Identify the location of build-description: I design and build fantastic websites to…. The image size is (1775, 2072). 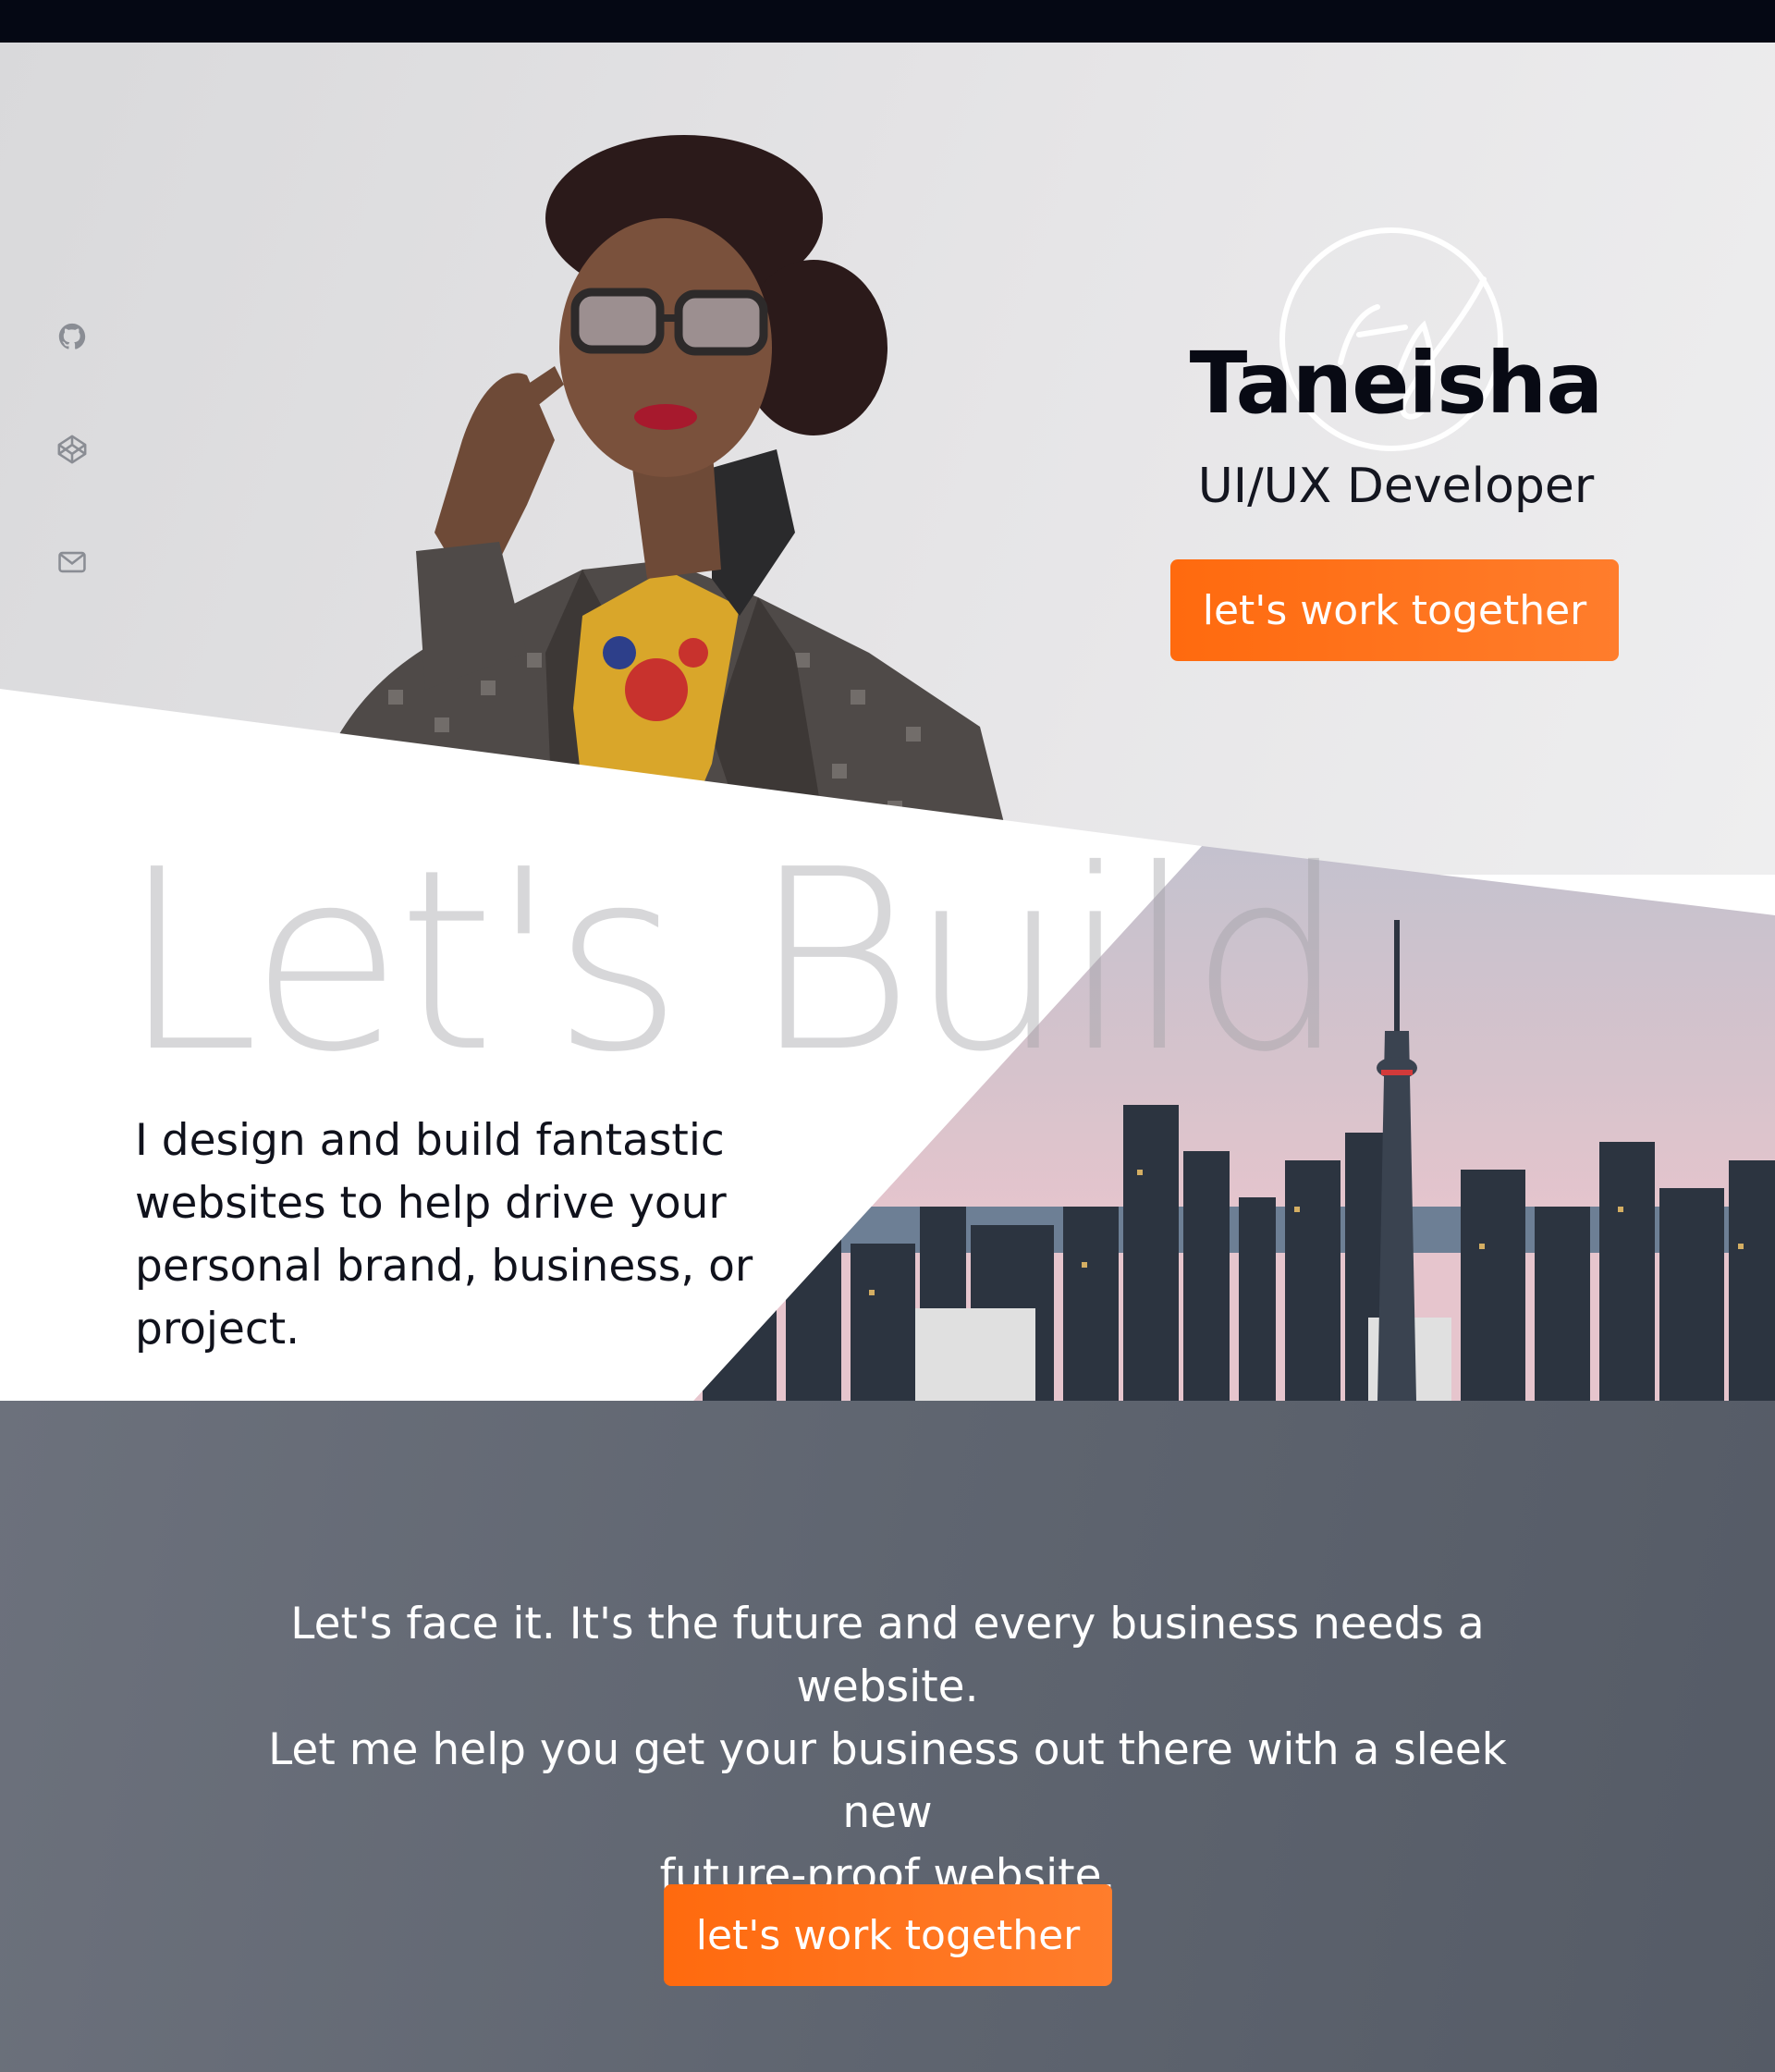
(444, 1235).